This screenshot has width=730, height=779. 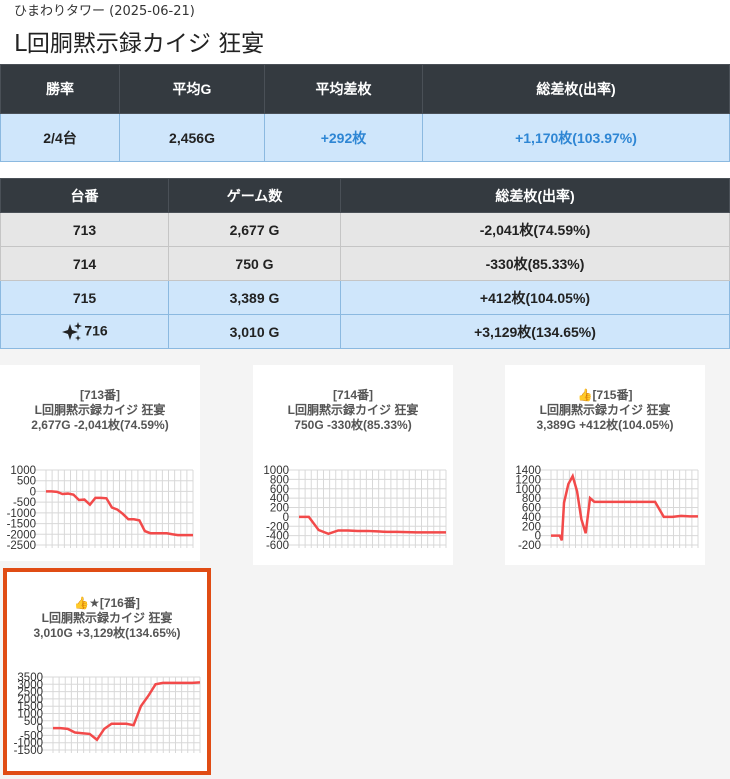 I want to click on machine-total: -330枚(85.33%), so click(x=535, y=263).